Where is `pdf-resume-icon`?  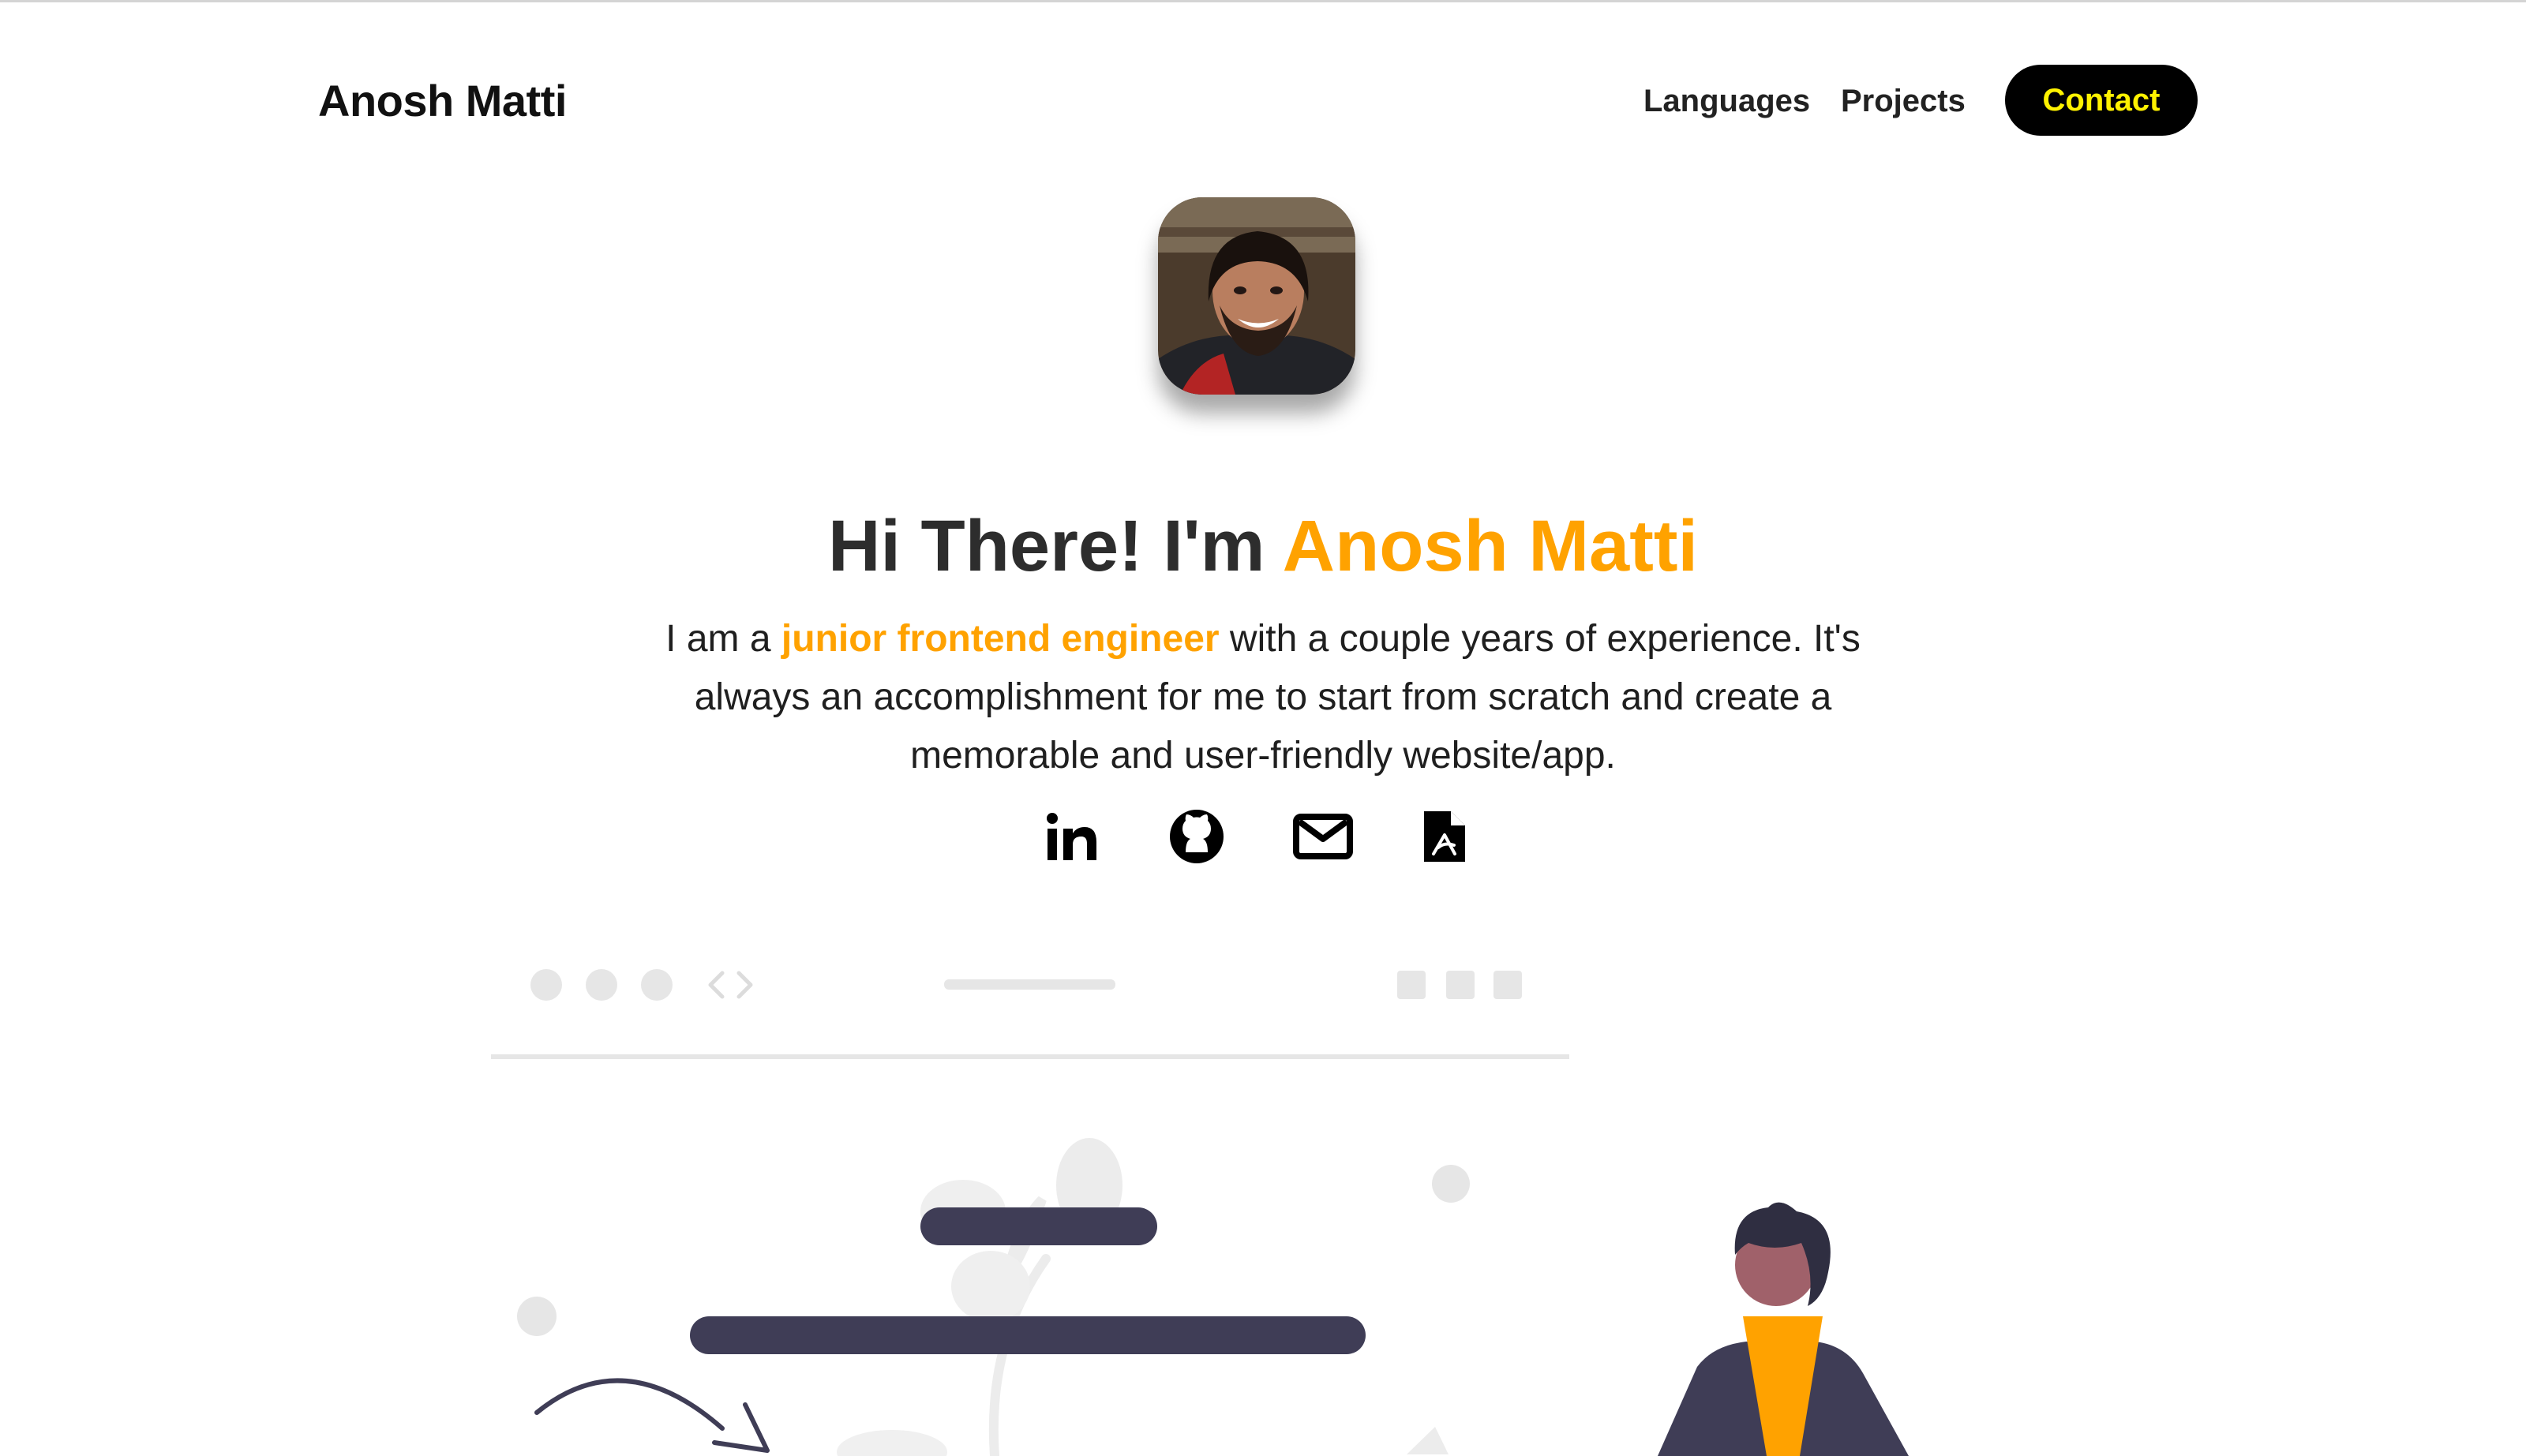
pdf-resume-icon is located at coordinates (1444, 836).